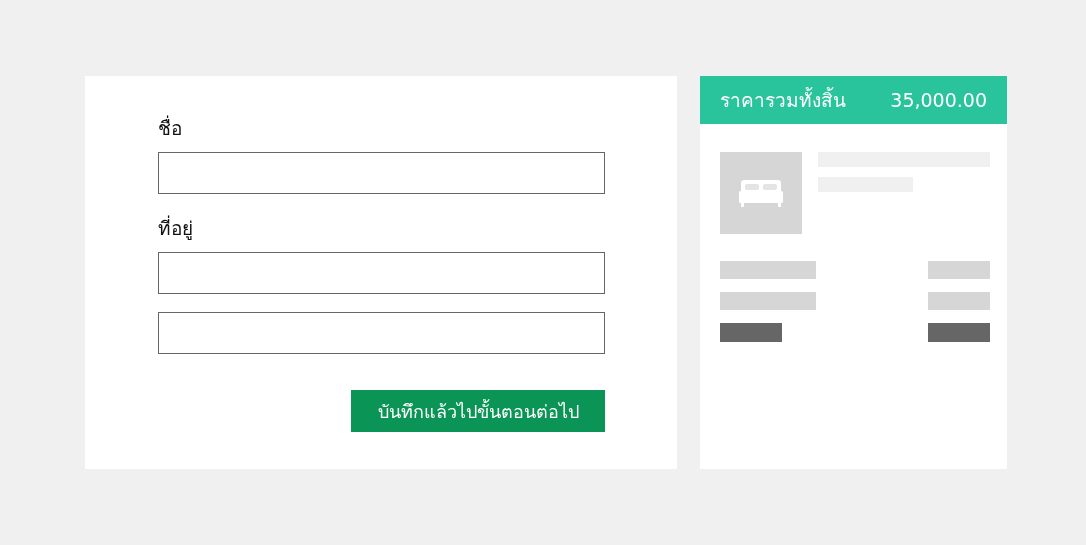  Describe the element at coordinates (783, 99) in the screenshot. I see `total-label: ราคารวมทั้งสิ้น` at that location.